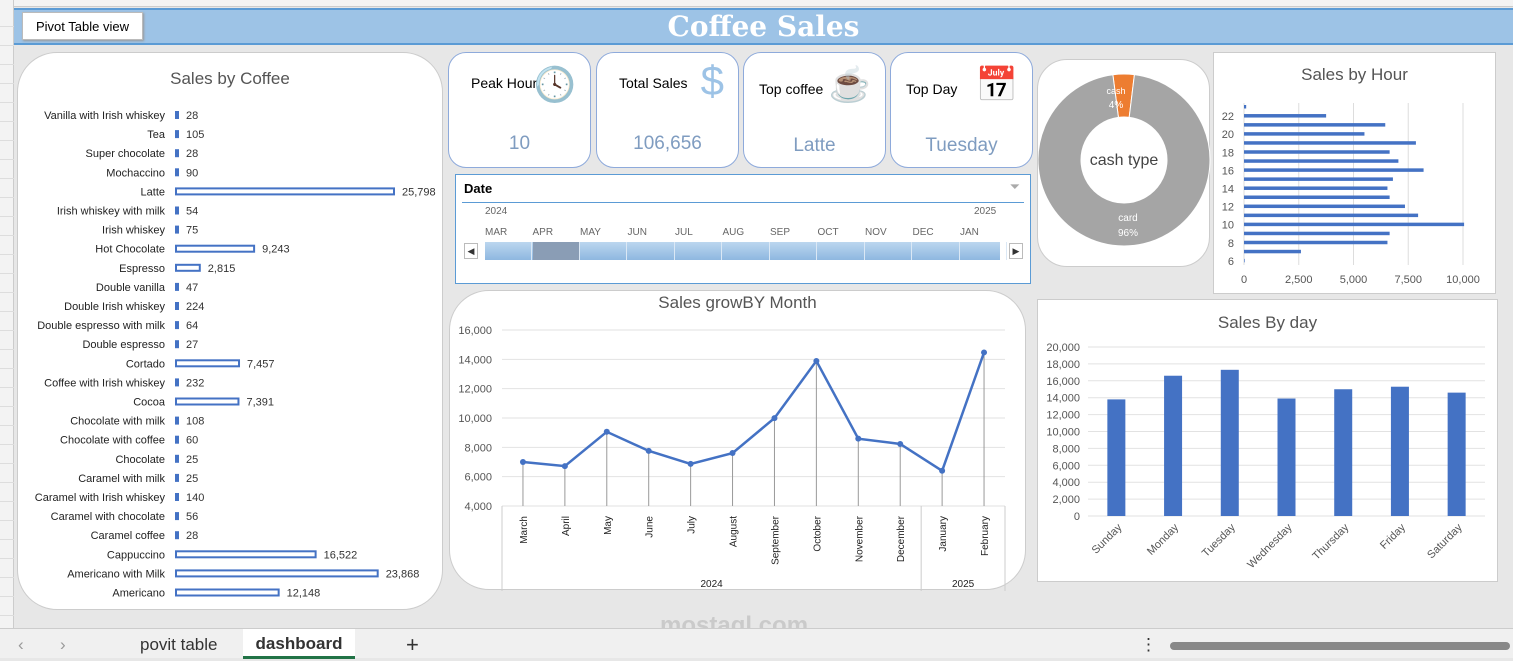 This screenshot has height=661, width=1513. Describe the element at coordinates (1066, 466) in the screenshot. I see `y-tick-label: 6,000` at that location.